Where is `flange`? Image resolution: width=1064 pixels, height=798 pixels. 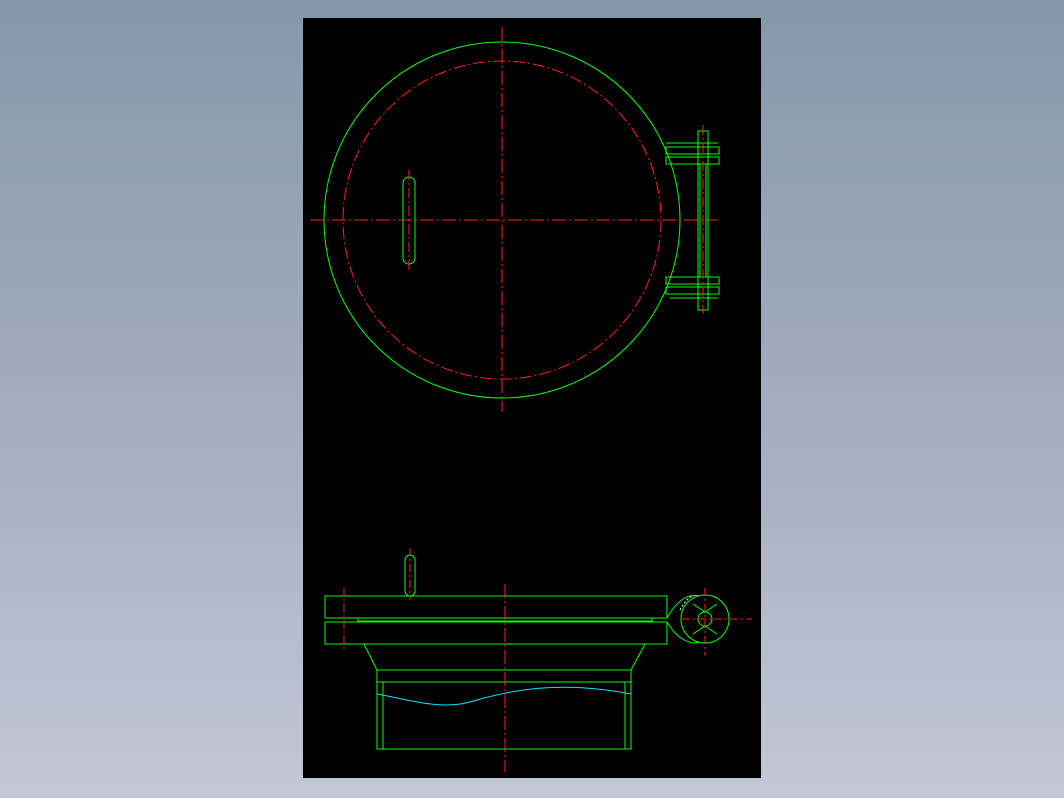 flange is located at coordinates (496, 633).